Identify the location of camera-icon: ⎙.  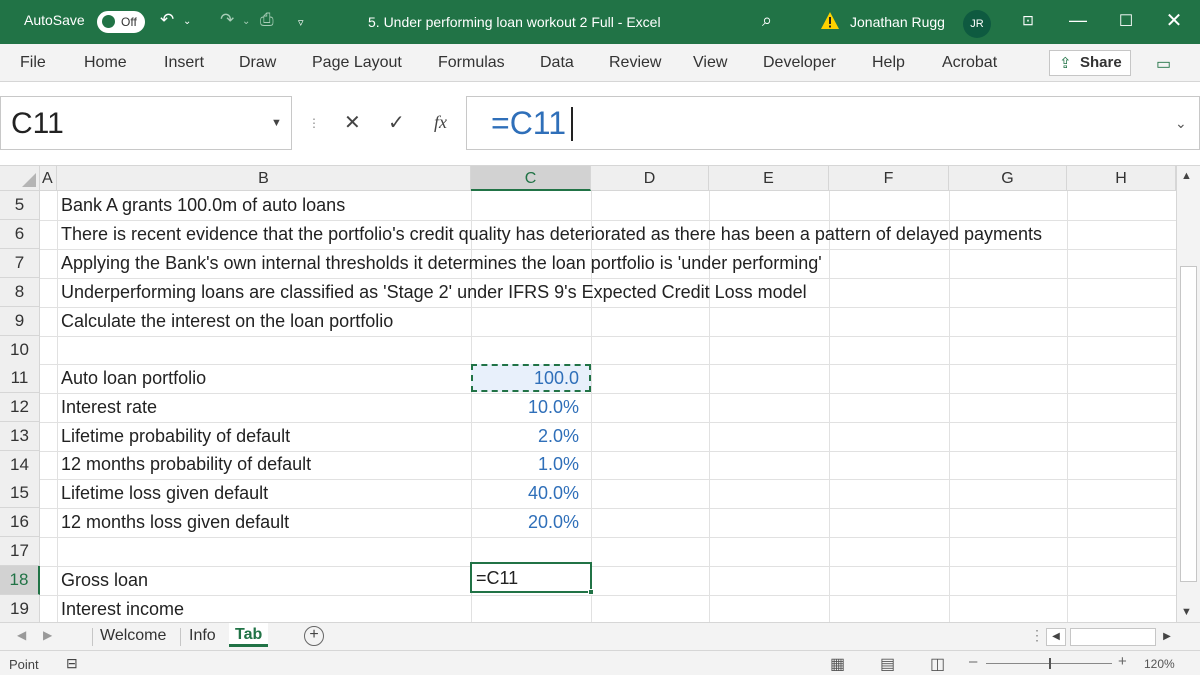
(267, 20).